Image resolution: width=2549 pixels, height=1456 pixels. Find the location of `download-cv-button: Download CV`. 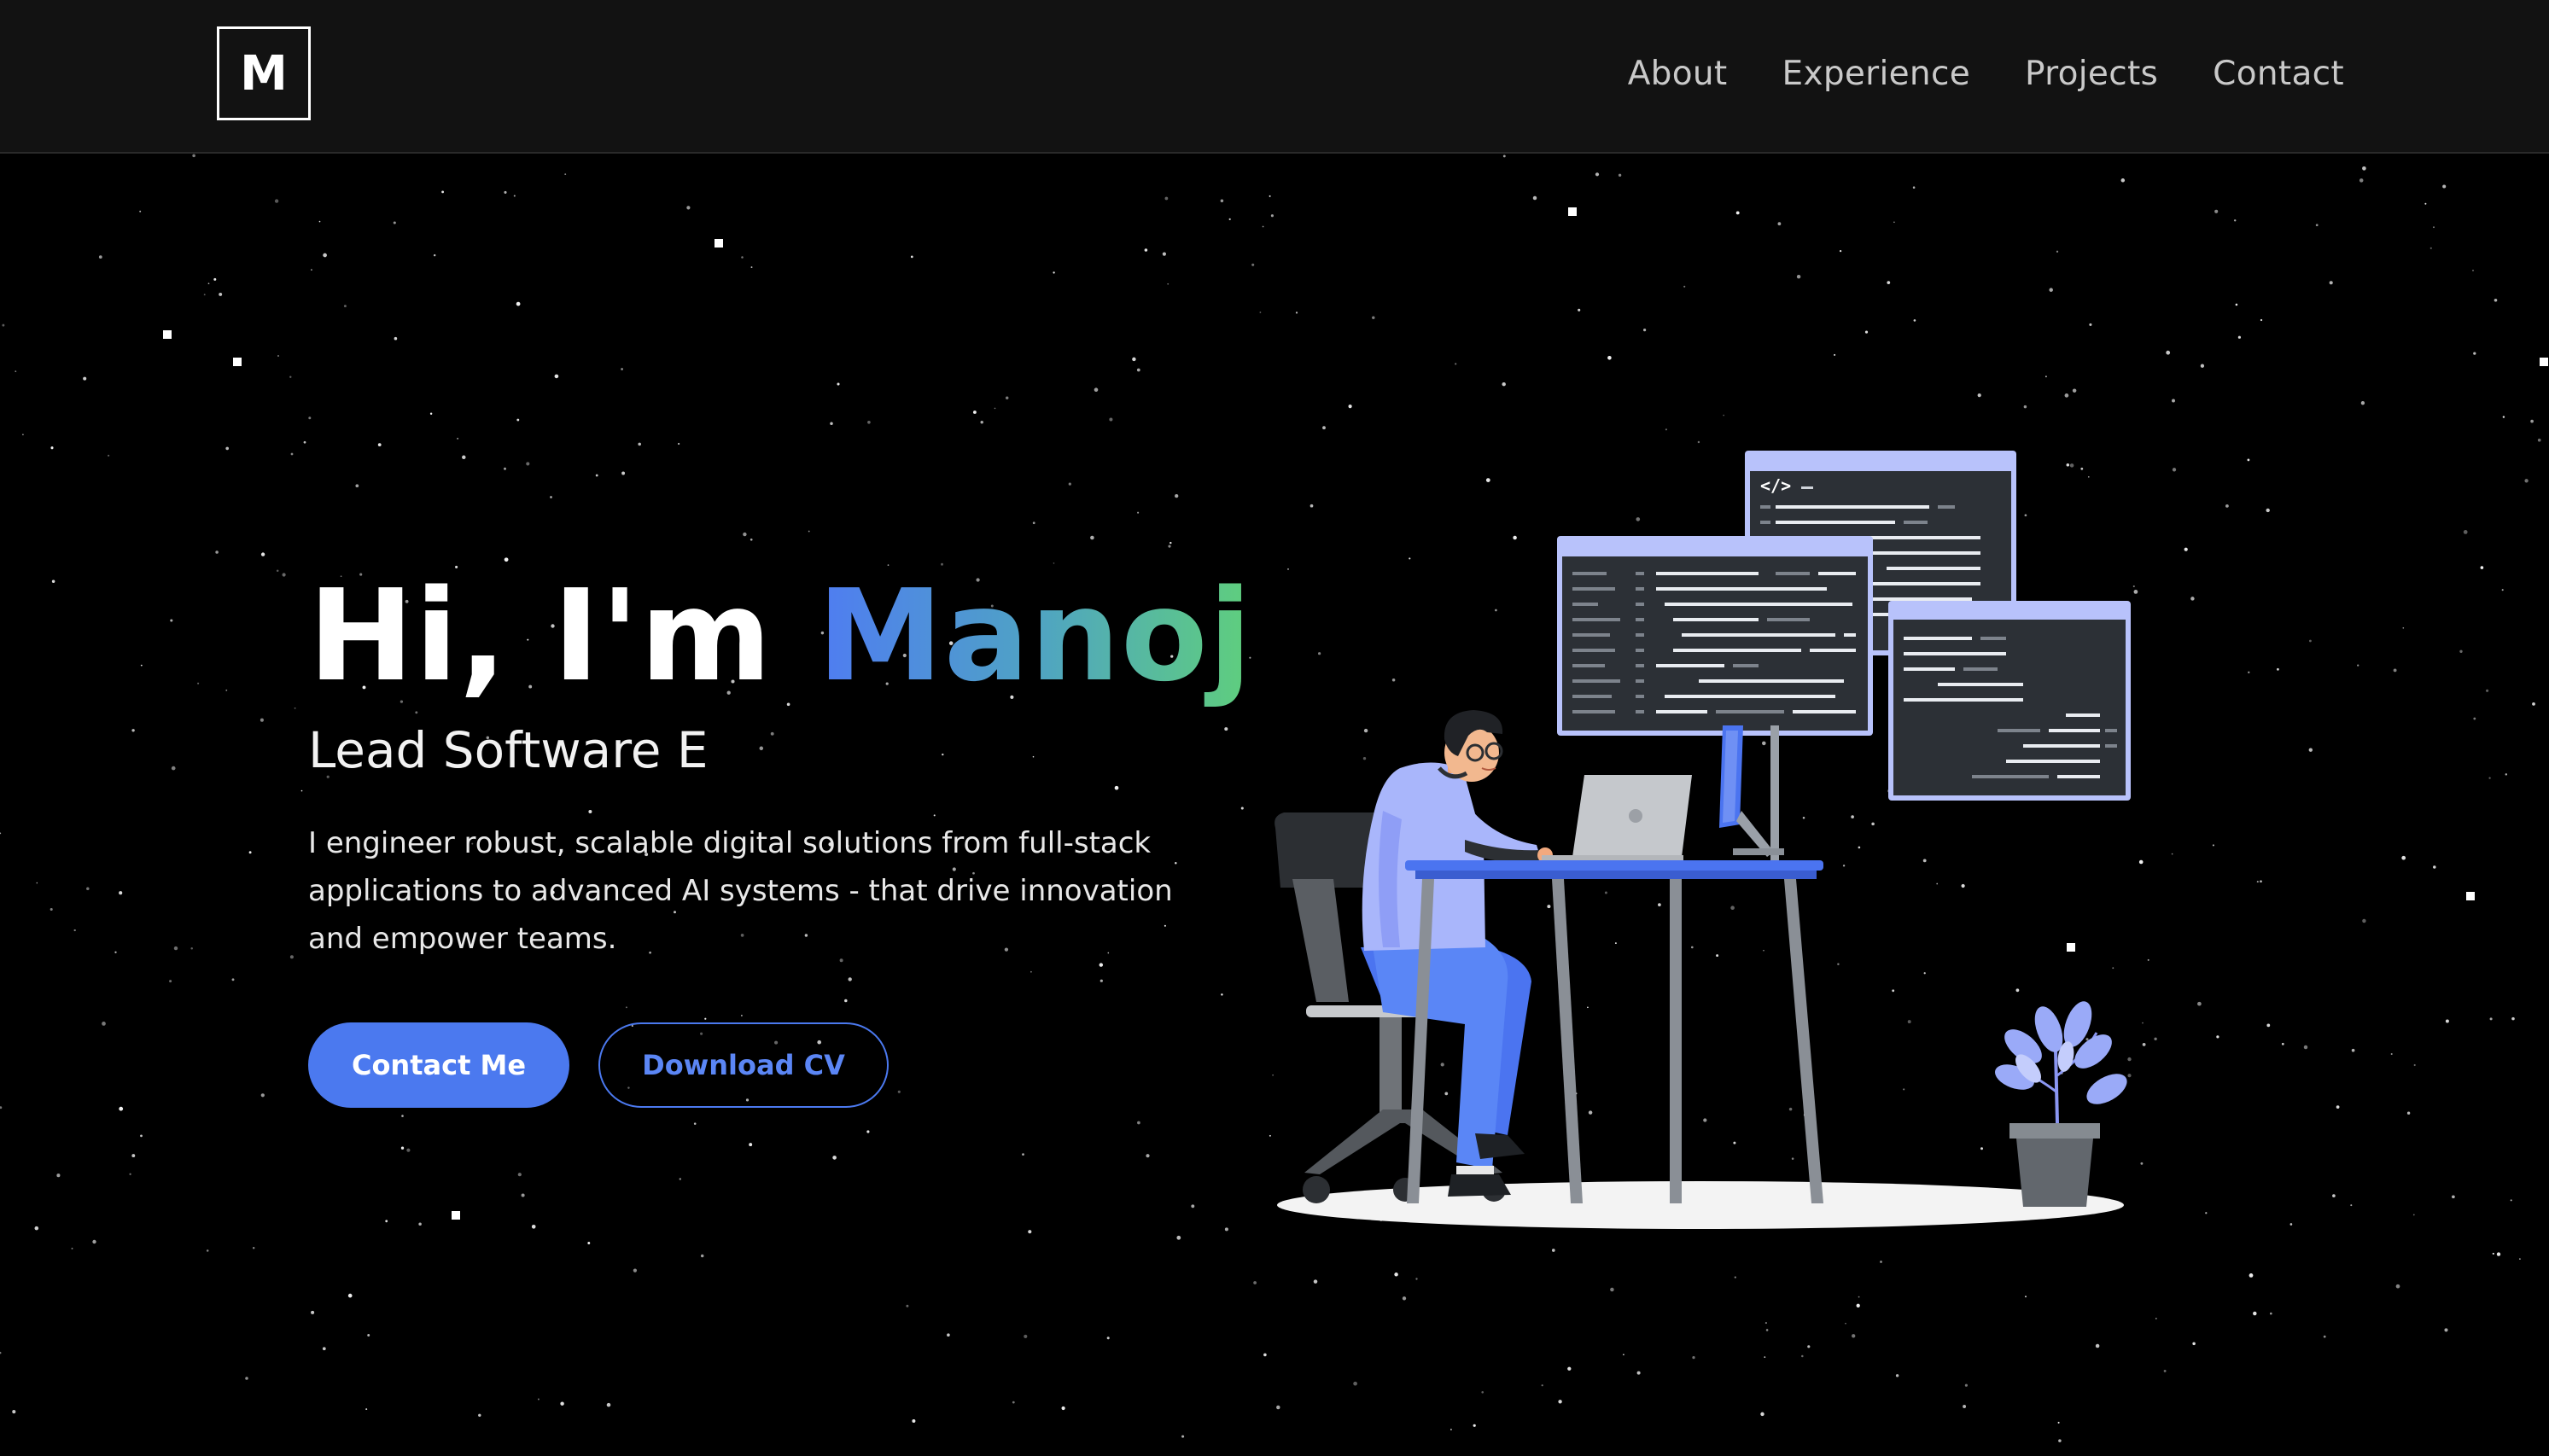

download-cv-button: Download CV is located at coordinates (744, 1065).